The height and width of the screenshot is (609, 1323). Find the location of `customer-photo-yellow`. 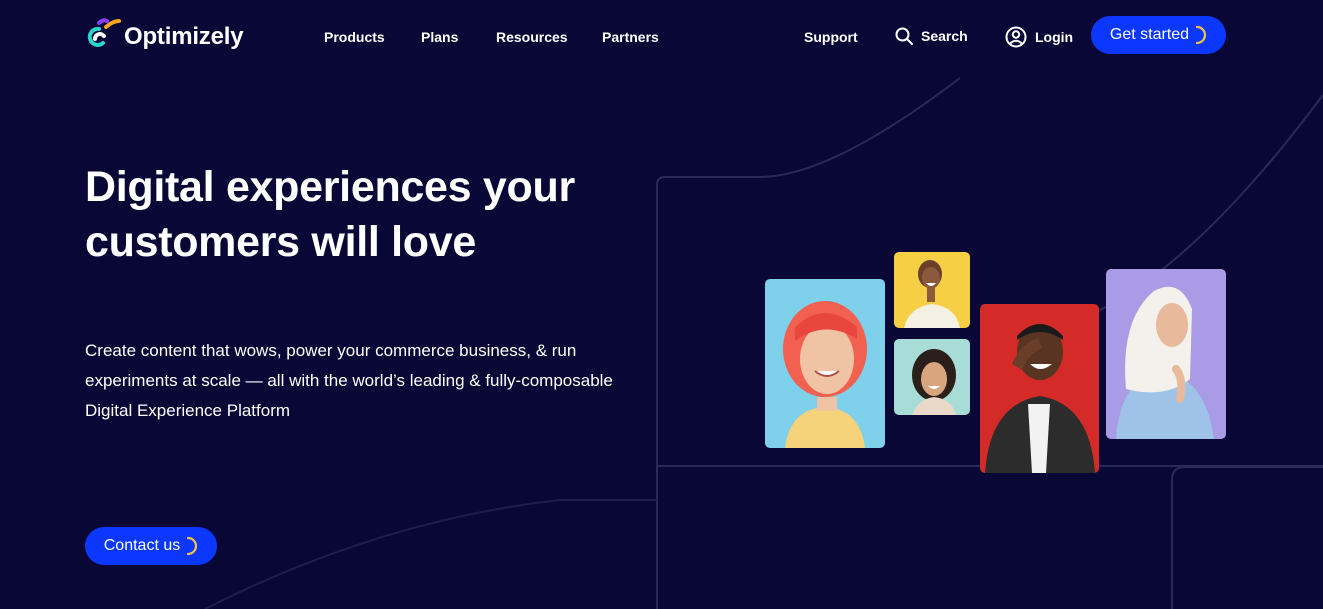

customer-photo-yellow is located at coordinates (932, 290).